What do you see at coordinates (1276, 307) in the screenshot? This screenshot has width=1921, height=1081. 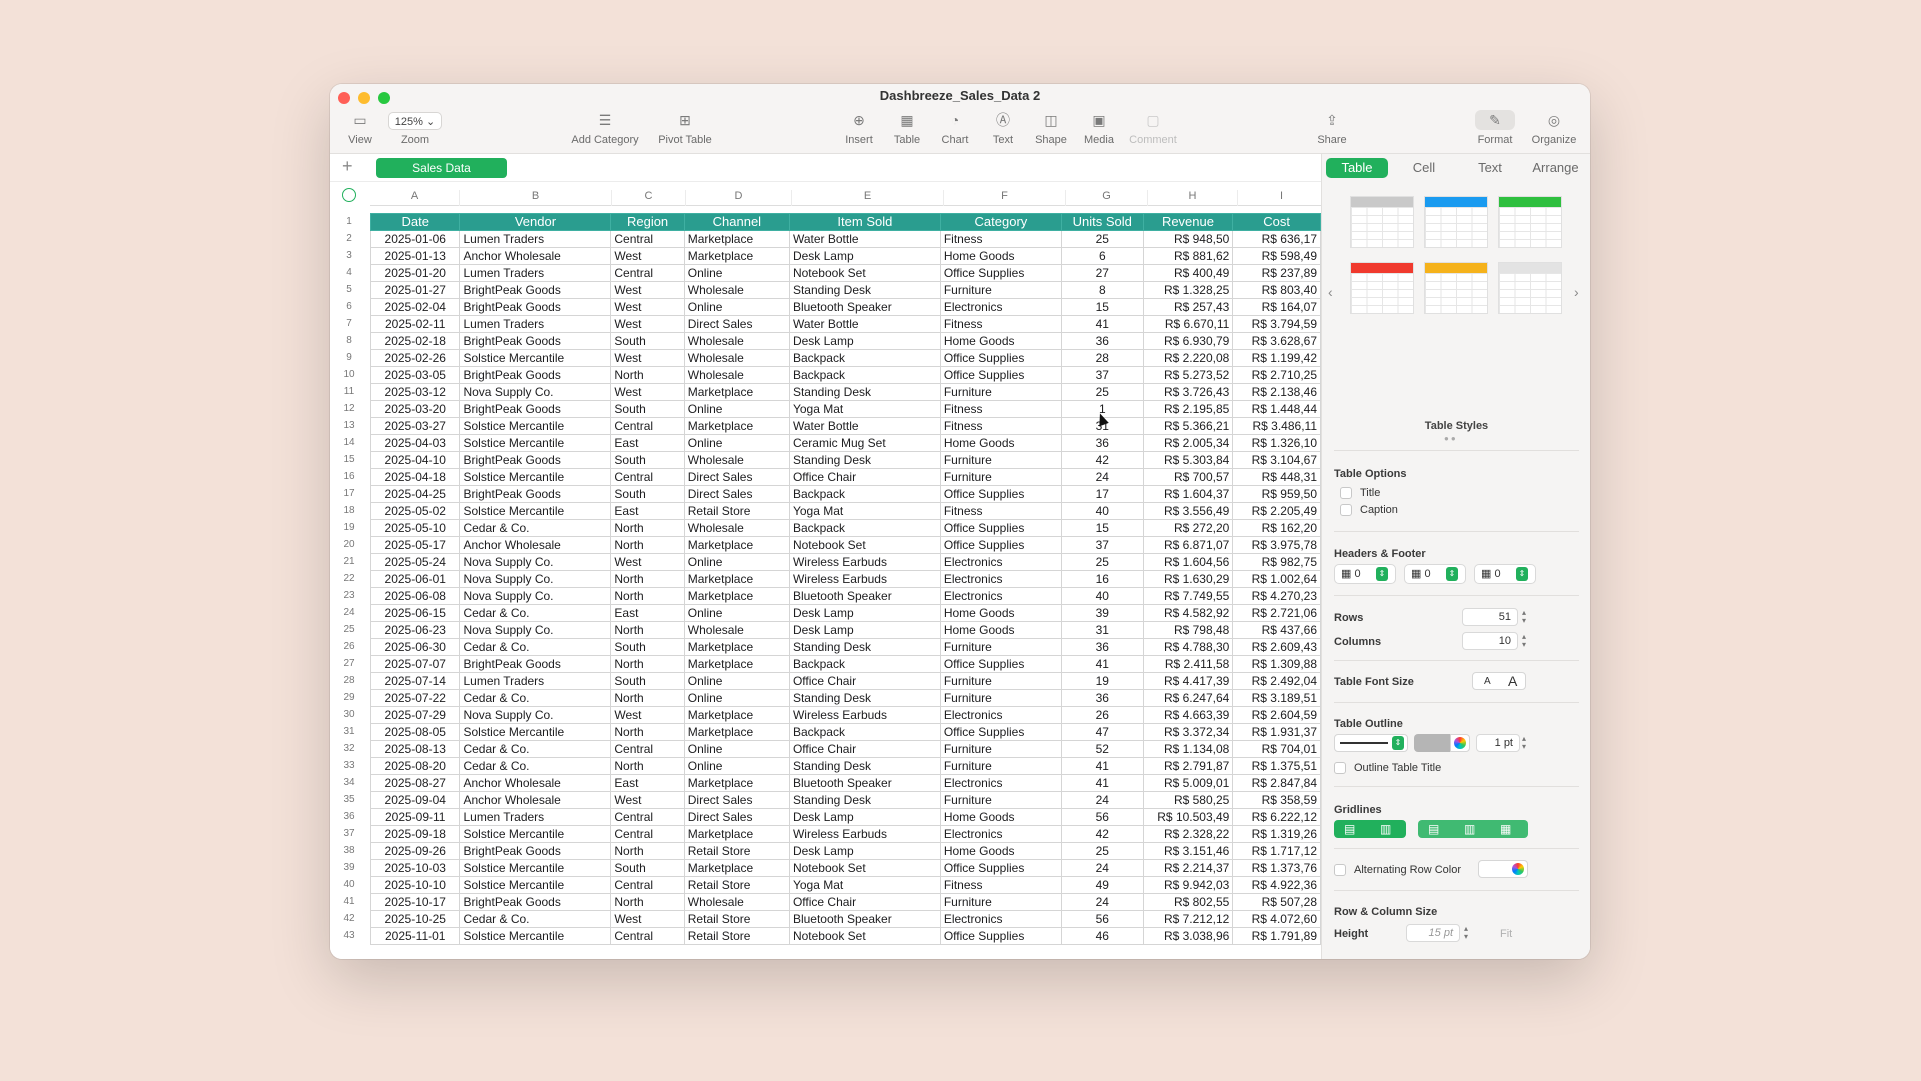 I see `table-cell: R$ 164,07` at bounding box center [1276, 307].